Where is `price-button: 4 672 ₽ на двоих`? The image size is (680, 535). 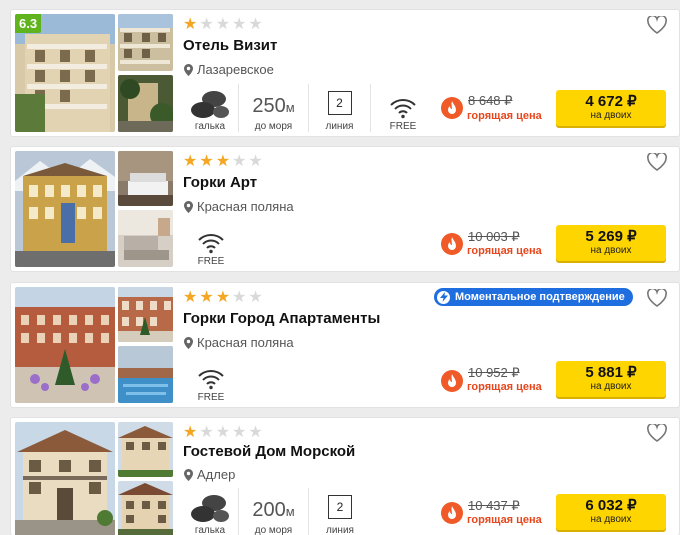 price-button: 4 672 ₽ на двоих is located at coordinates (611, 108).